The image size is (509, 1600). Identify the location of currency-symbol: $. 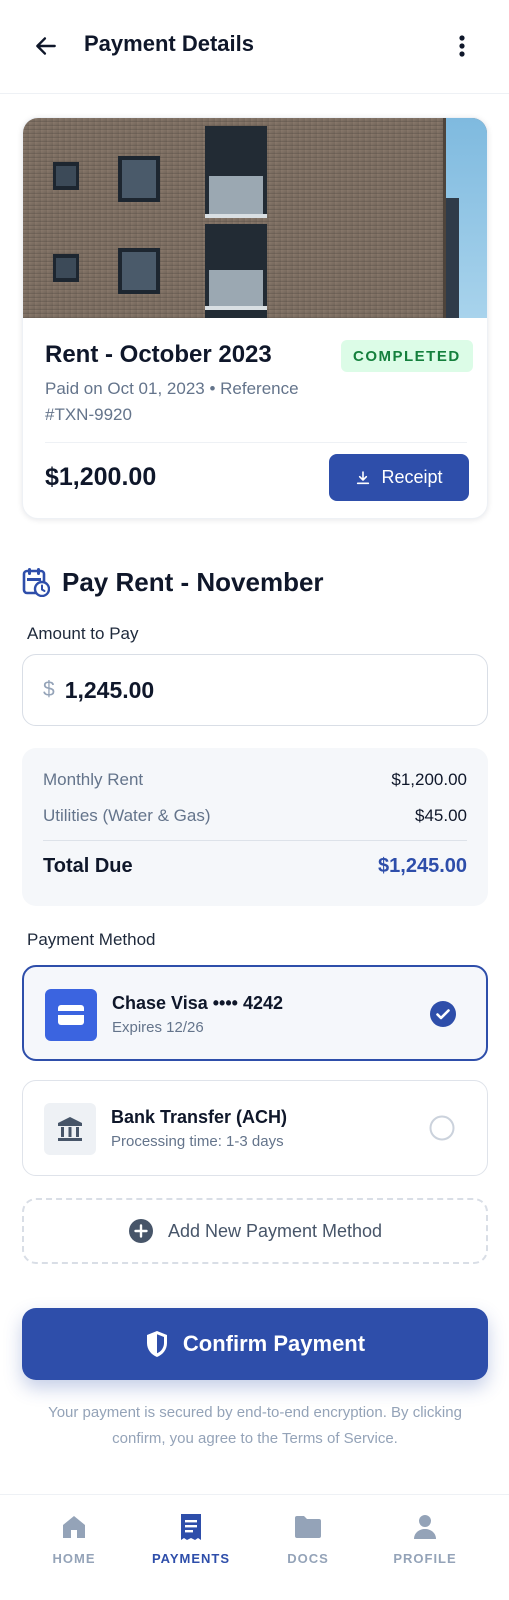
(49, 689).